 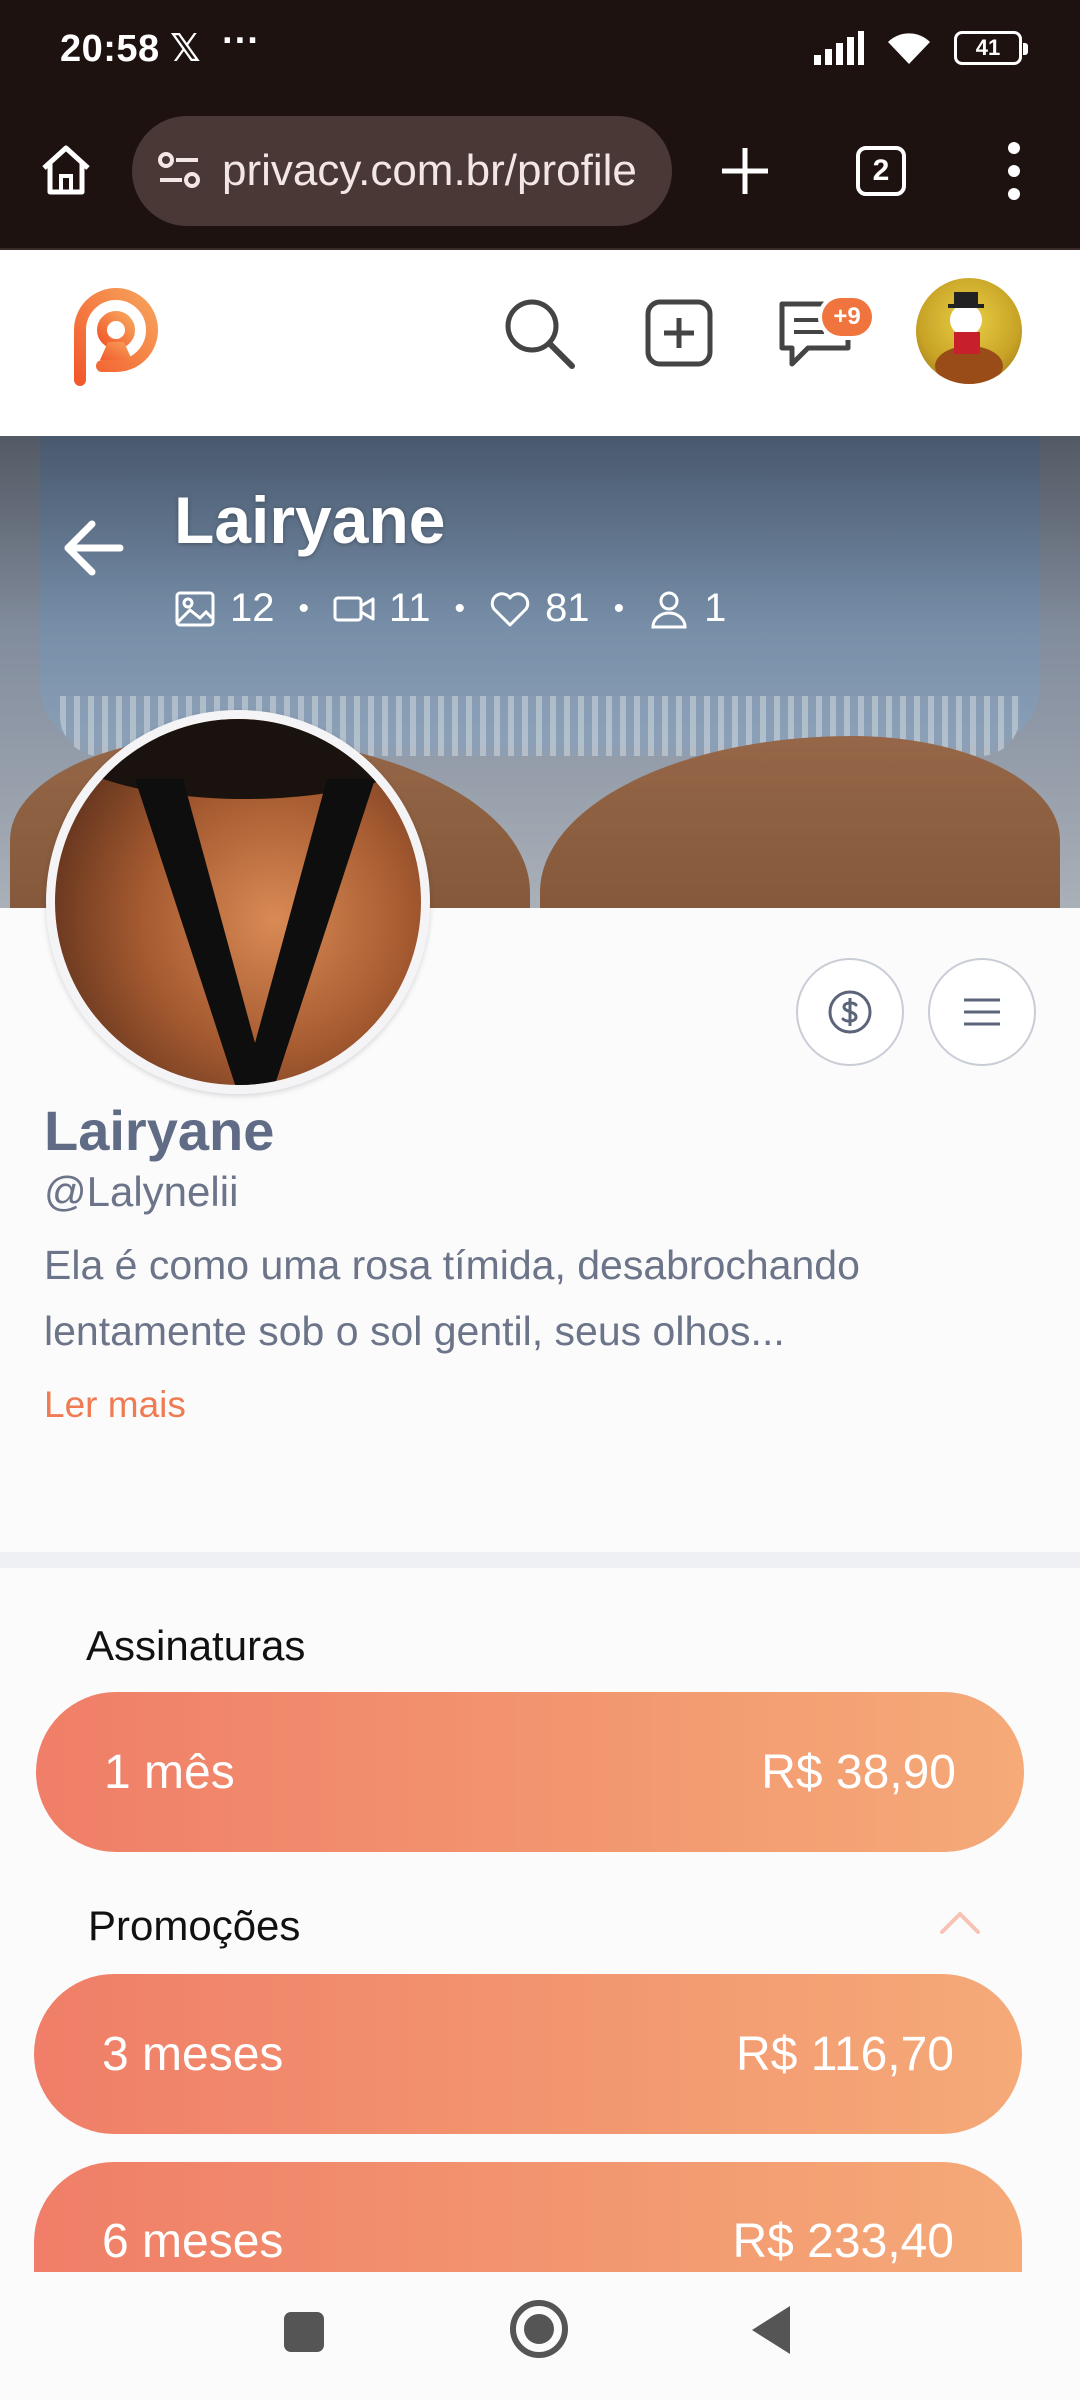 What do you see at coordinates (252, 608) in the screenshot?
I see `stat-photos-count: 12` at bounding box center [252, 608].